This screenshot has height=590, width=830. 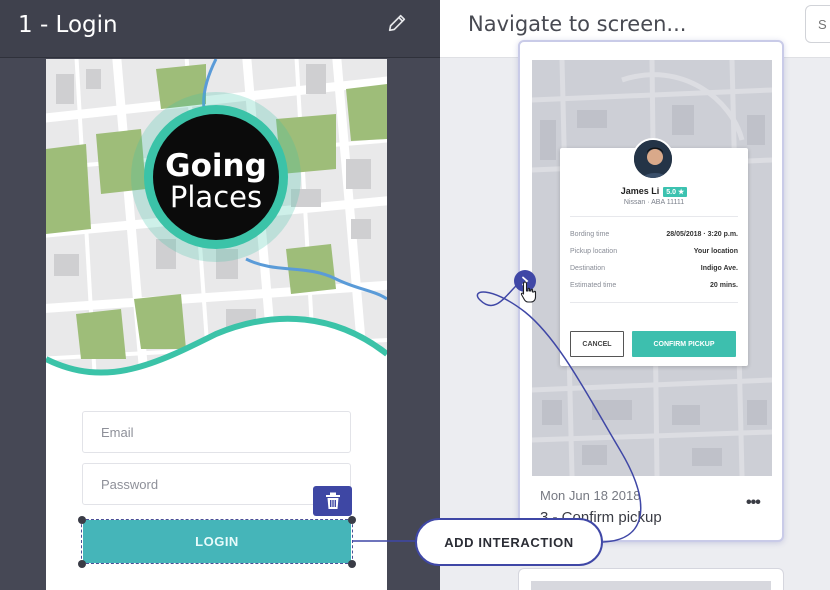 What do you see at coordinates (216, 166) in the screenshot?
I see `logo-line1: Going` at bounding box center [216, 166].